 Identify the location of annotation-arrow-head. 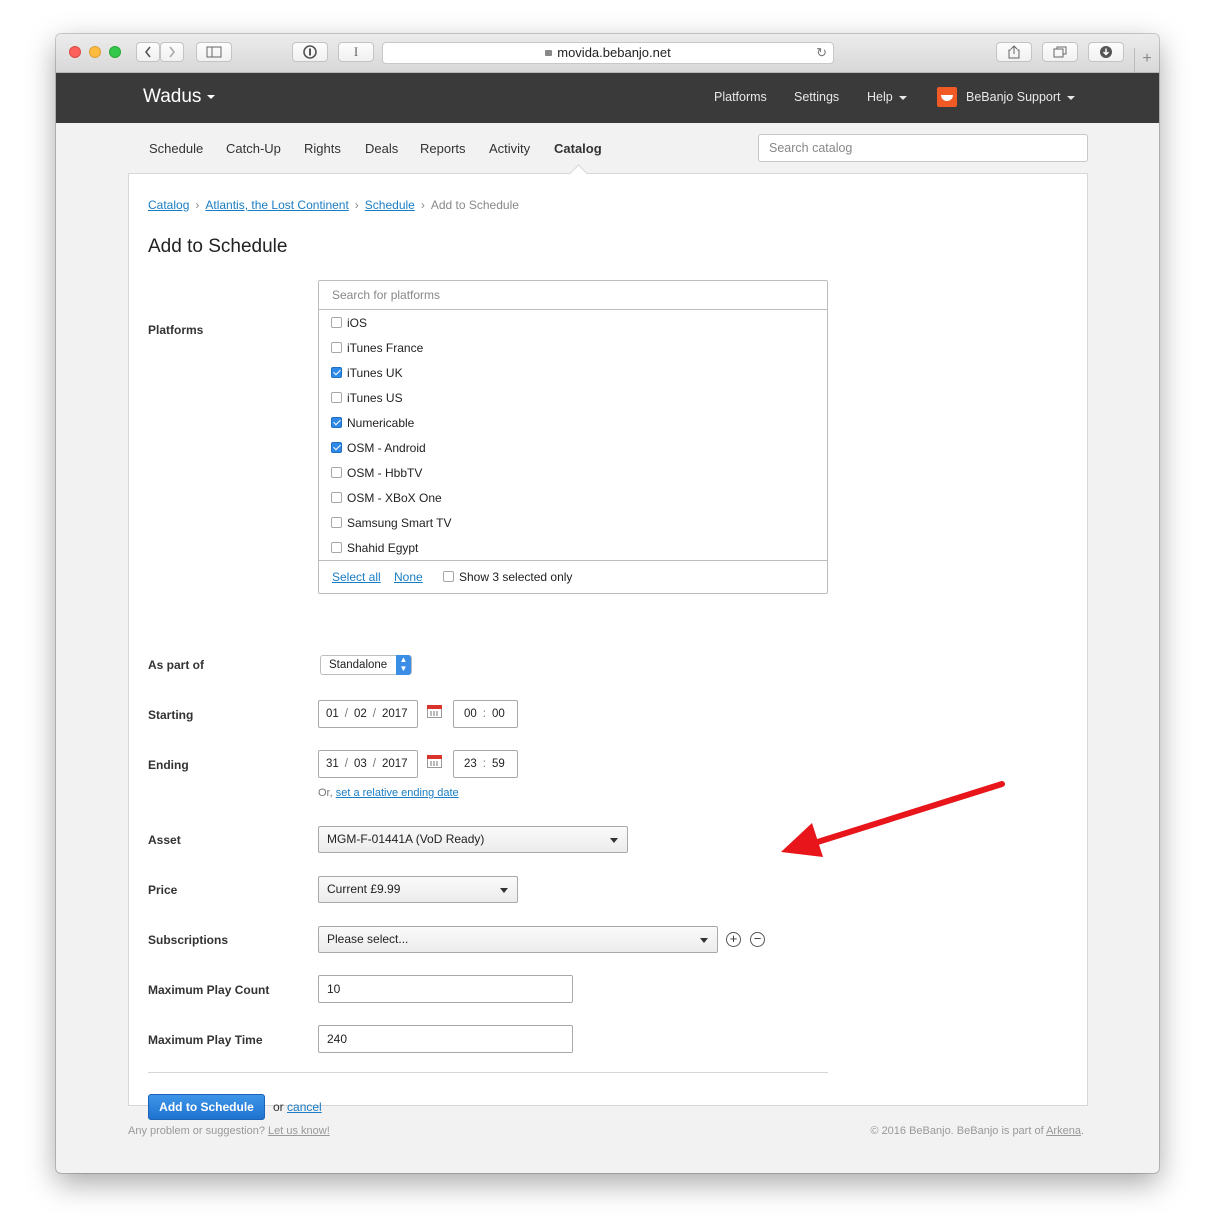
(802, 840).